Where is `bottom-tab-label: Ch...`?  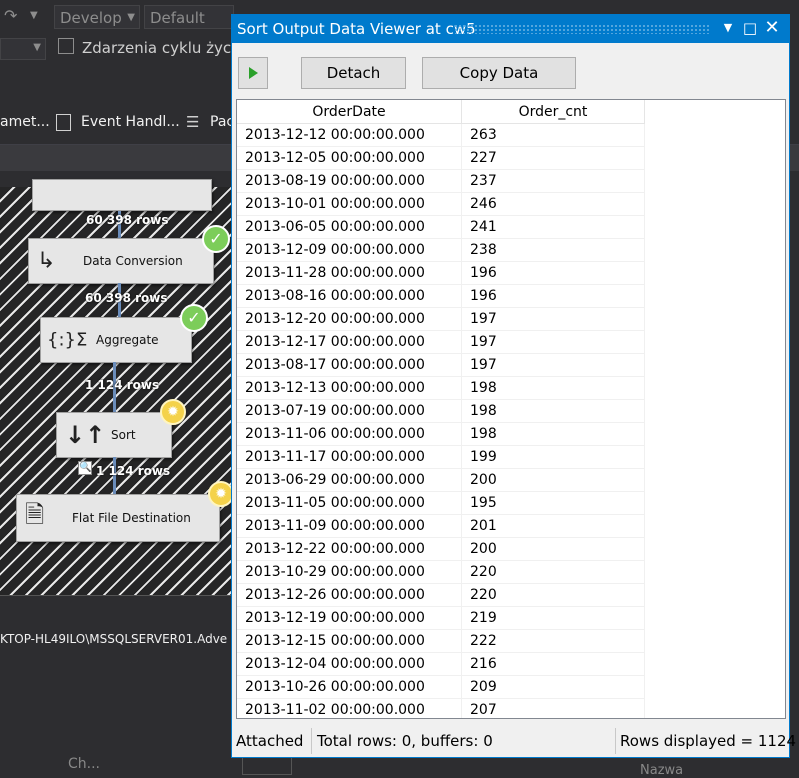 bottom-tab-label: Ch... is located at coordinates (84, 764).